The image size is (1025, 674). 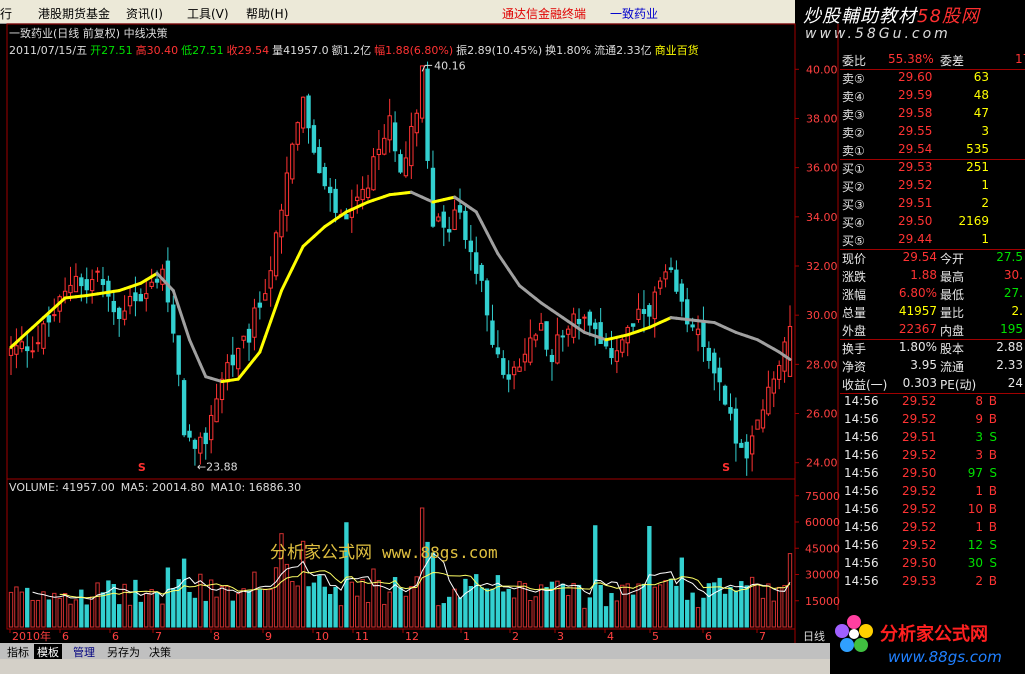 What do you see at coordinates (932, 456) in the screenshot?
I see `tick-row: 14:56 29.52 3 B` at bounding box center [932, 456].